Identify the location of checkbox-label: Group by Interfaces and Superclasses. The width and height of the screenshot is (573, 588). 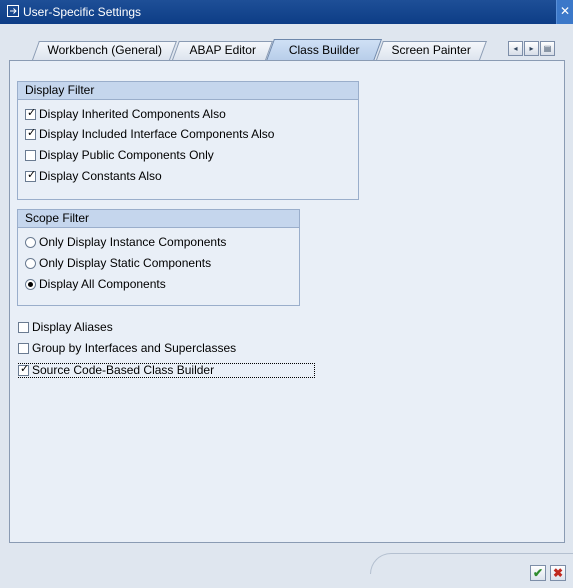
(134, 348).